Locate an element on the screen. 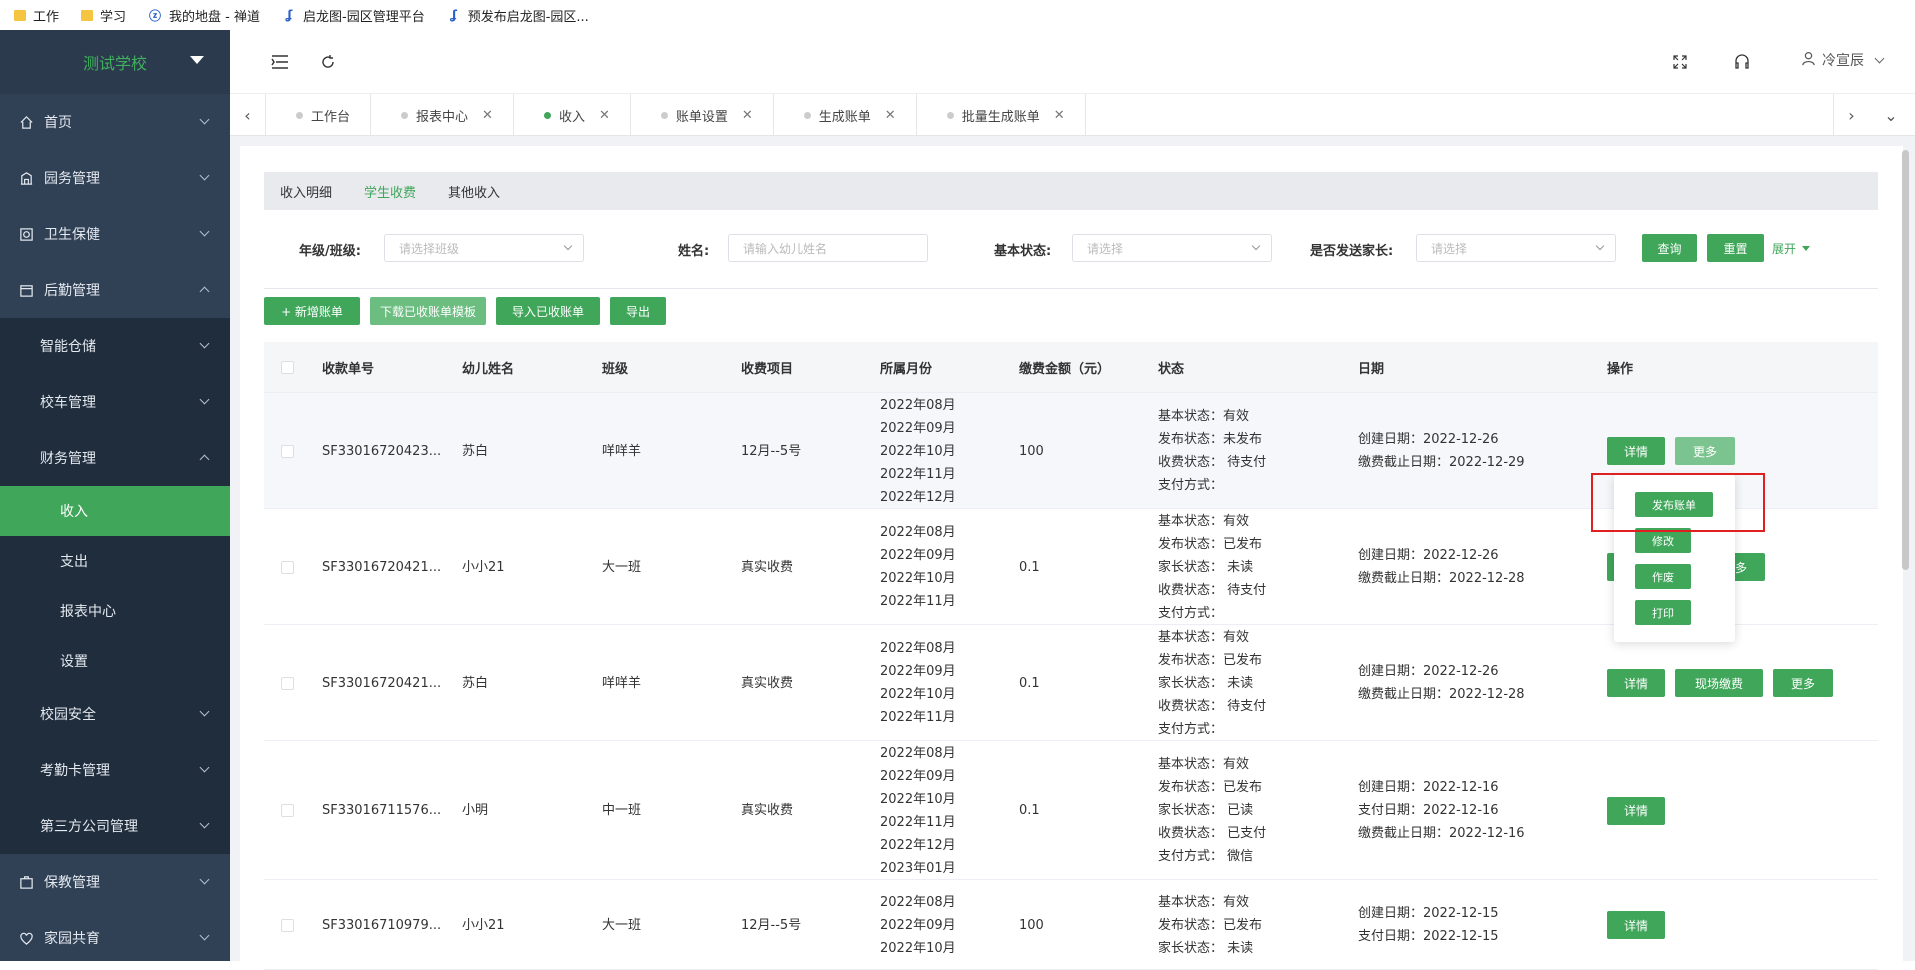 The height and width of the screenshot is (970, 1915). menu-toggle-icon is located at coordinates (280, 62).